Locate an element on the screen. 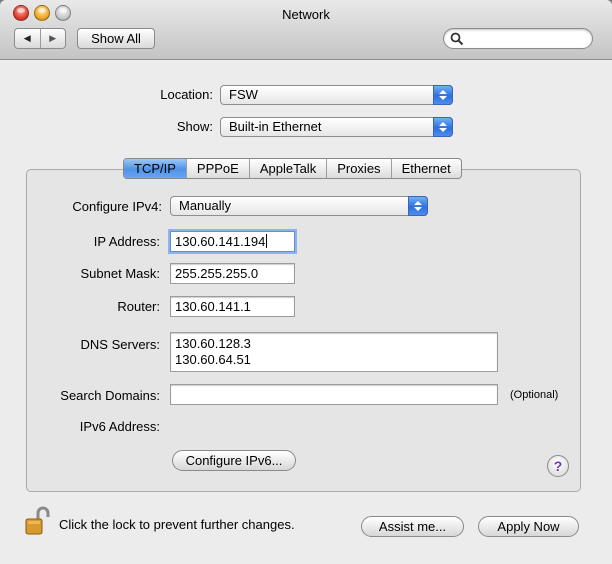 The width and height of the screenshot is (612, 564). search-domains-label: Search Domains: is located at coordinates (110, 395).